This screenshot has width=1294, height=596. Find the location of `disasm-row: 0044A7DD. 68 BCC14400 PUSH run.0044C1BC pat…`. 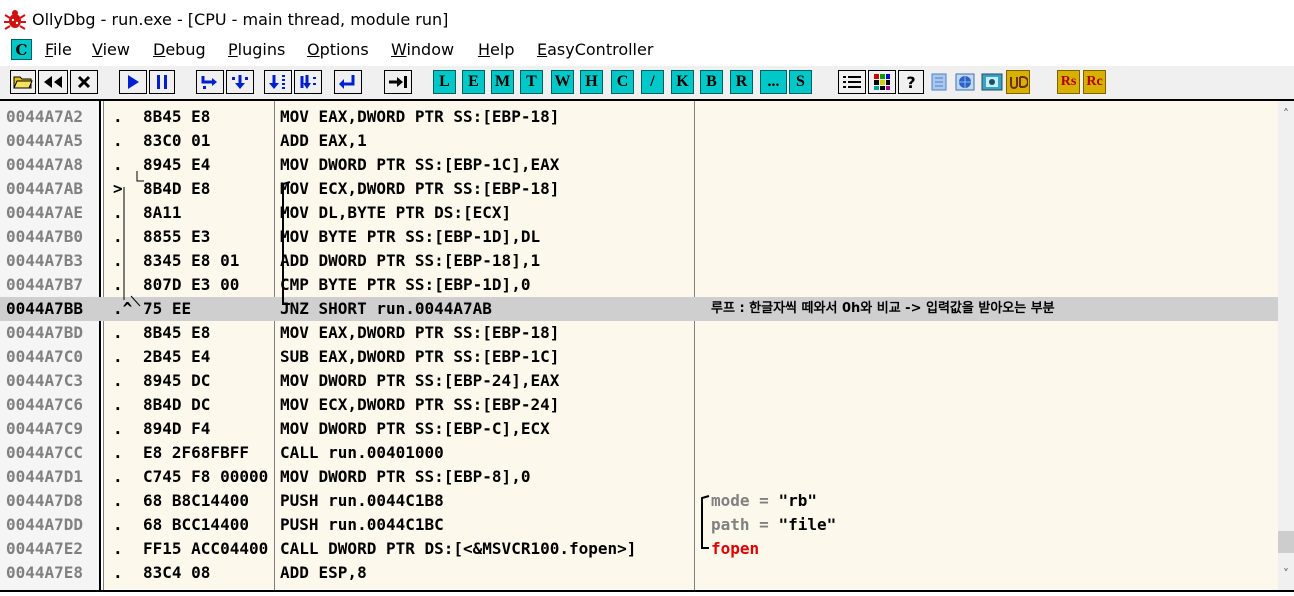

disasm-row: 0044A7DD. 68 BCC14400 PUSH run.0044C1BC pat… is located at coordinates (639, 525).